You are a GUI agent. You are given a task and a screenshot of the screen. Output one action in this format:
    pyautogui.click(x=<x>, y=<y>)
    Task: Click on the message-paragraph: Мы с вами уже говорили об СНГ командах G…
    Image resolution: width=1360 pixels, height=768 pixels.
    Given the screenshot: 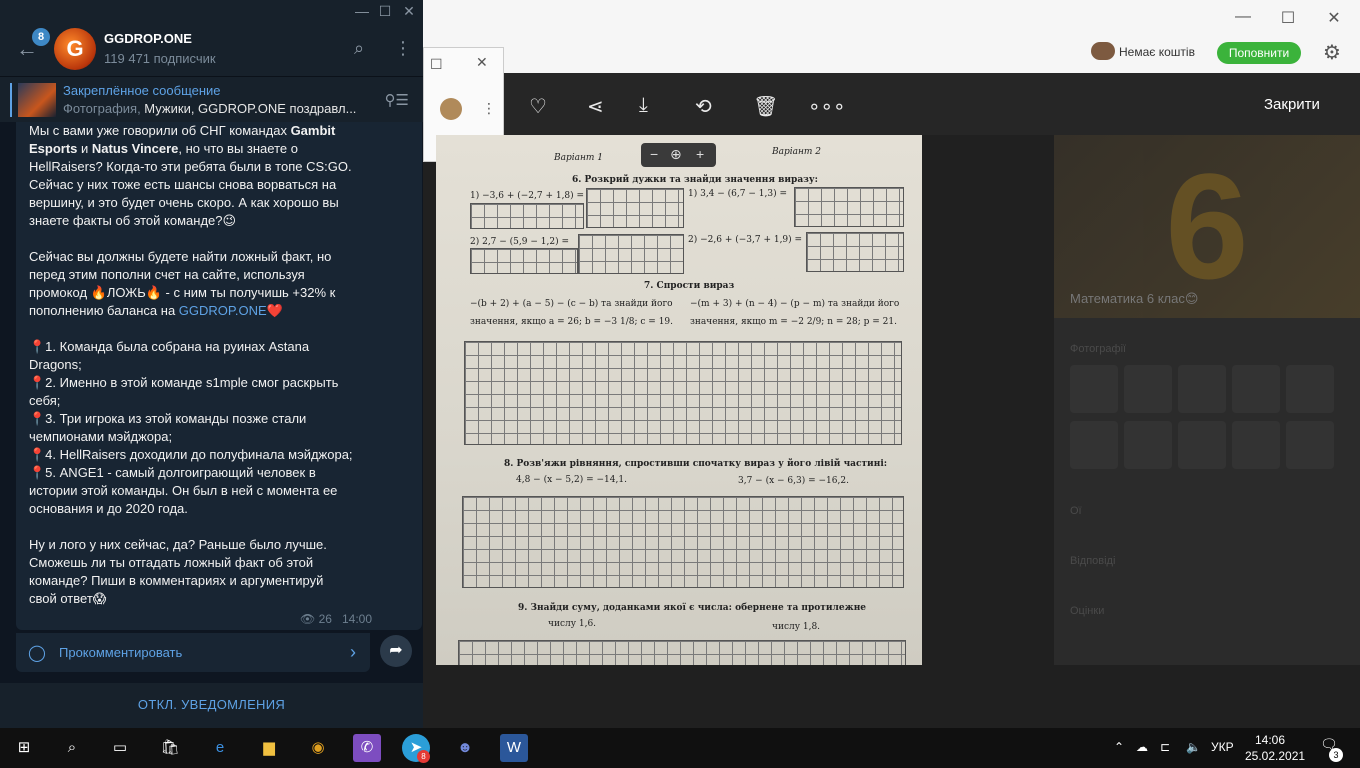 What is the action you would take?
    pyautogui.click(x=190, y=175)
    